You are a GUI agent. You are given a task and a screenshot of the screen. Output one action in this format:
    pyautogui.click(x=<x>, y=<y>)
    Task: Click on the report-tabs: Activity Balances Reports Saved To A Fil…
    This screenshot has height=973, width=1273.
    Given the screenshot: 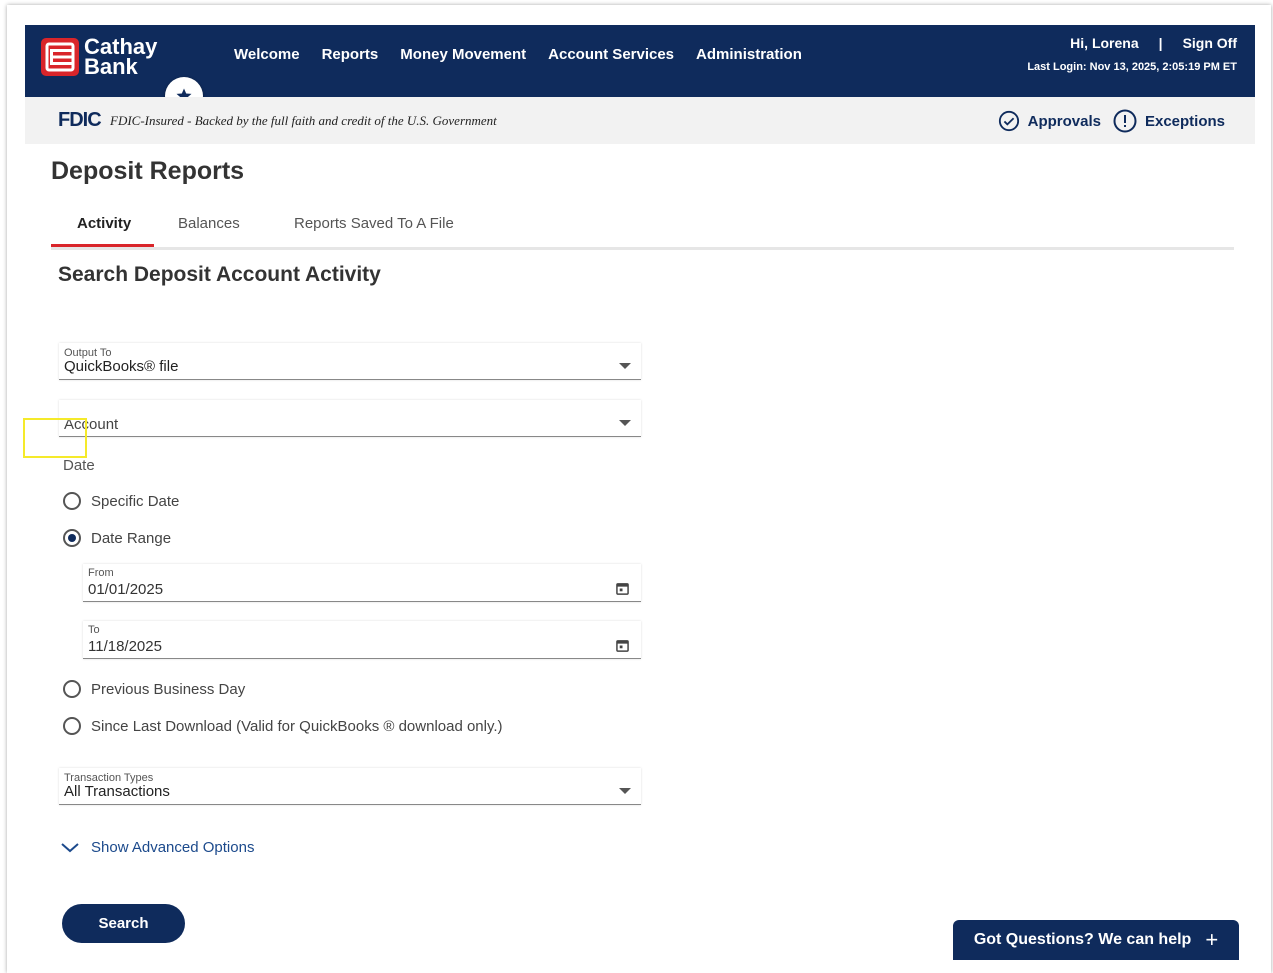 What is the action you would take?
    pyautogui.click(x=642, y=229)
    